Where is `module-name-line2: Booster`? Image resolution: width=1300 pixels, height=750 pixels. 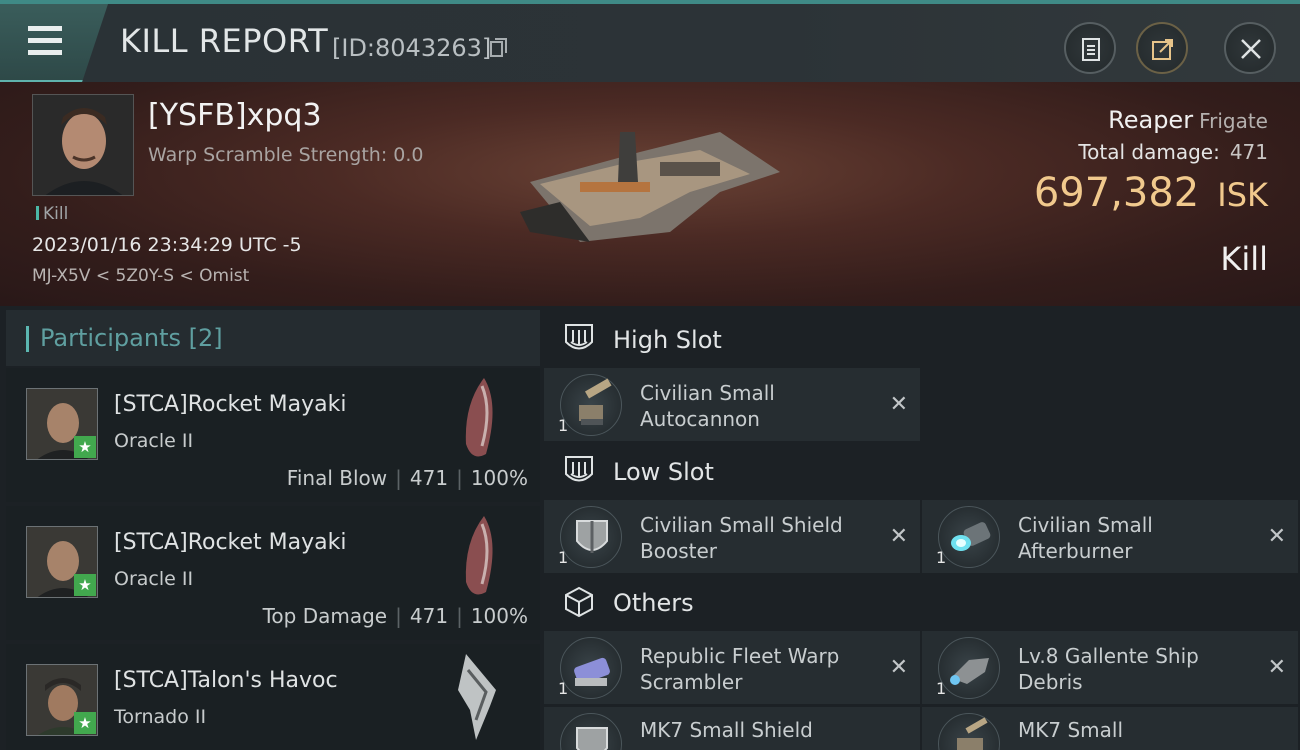
module-name-line2: Booster is located at coordinates (678, 551).